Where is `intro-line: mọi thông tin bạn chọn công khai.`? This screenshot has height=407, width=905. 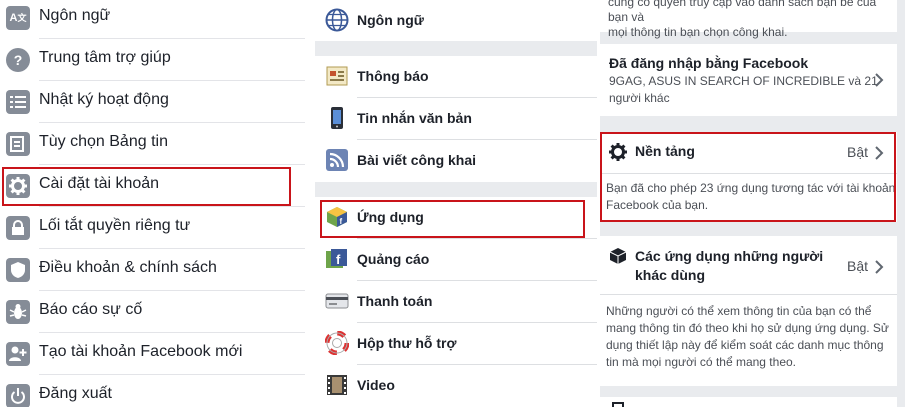
intro-line: mọi thông tin bạn chọn công khai. is located at coordinates (698, 32).